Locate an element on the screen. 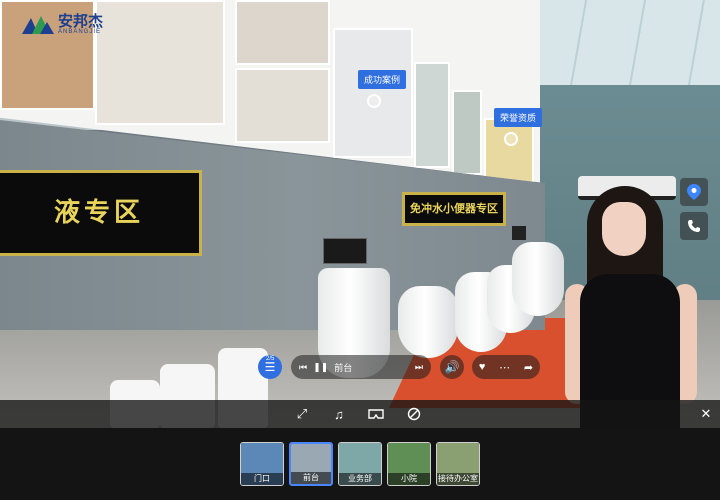  brand-mark-icon is located at coordinates (38, 25).